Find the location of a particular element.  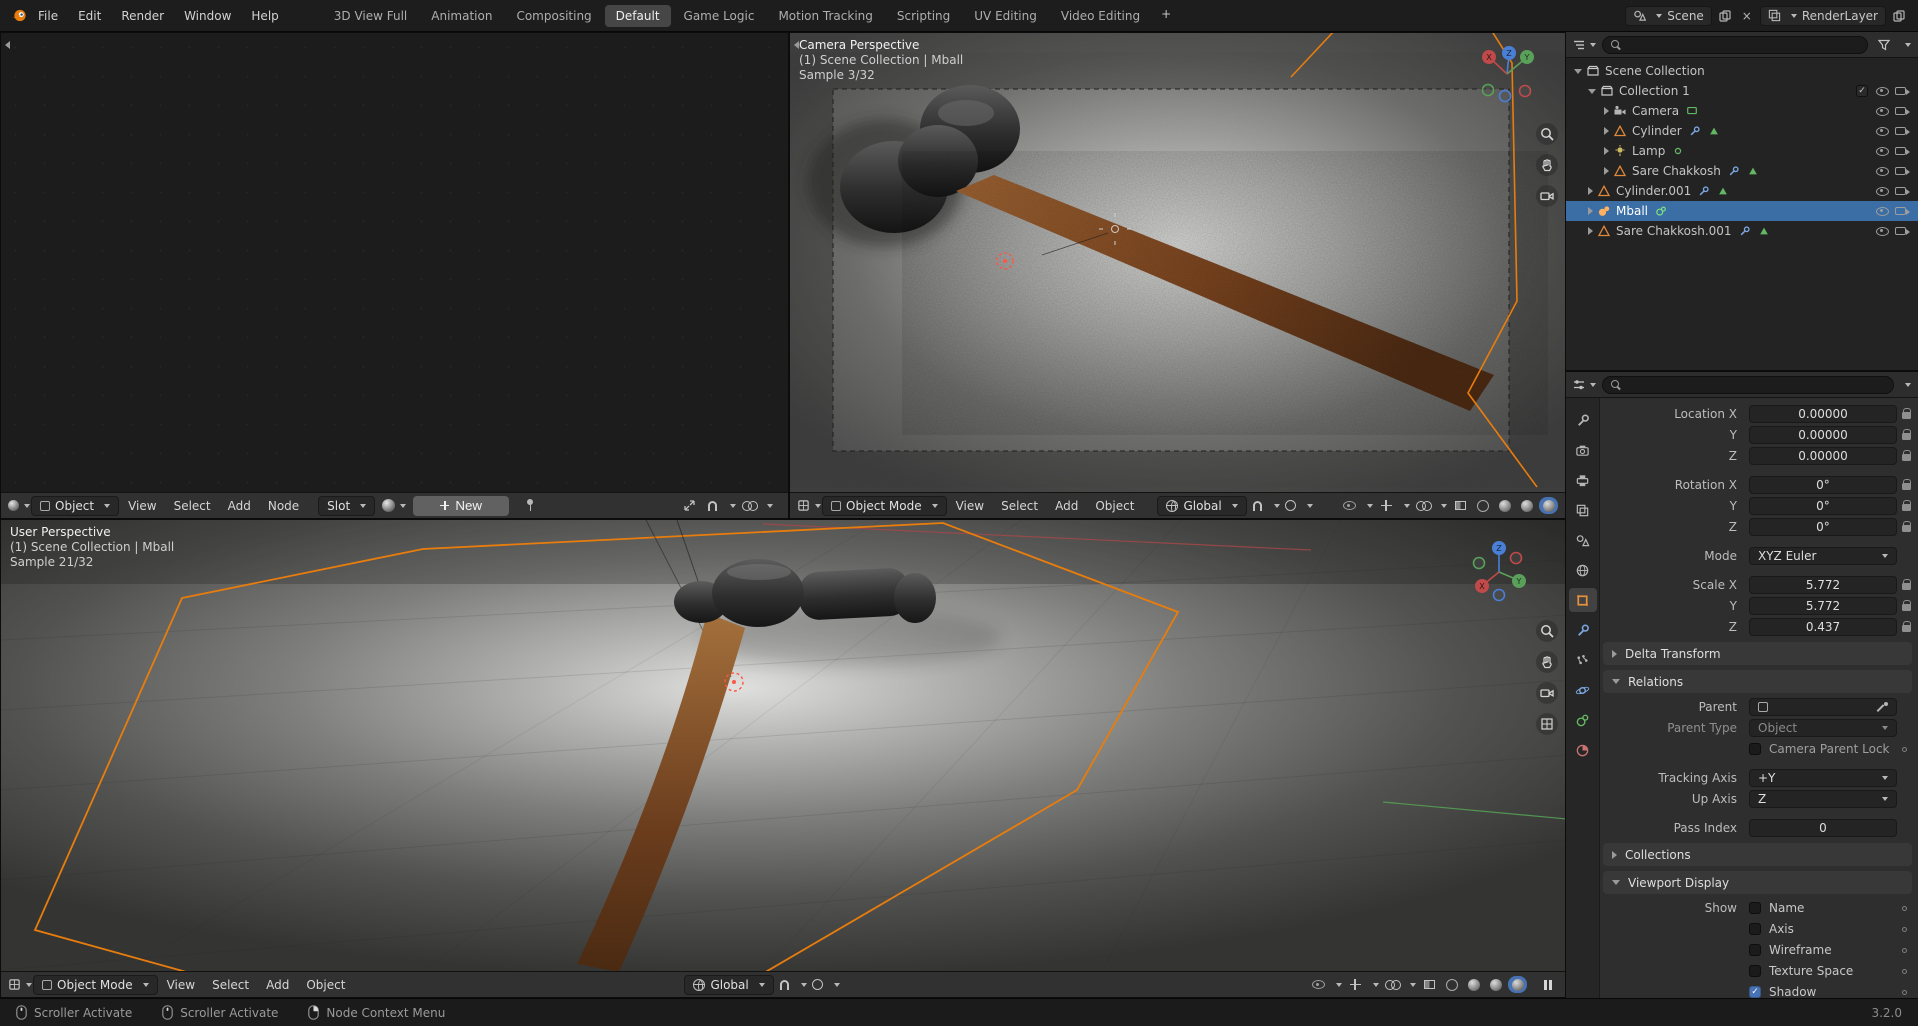

snap-arrows-icon is located at coordinates (689, 506).